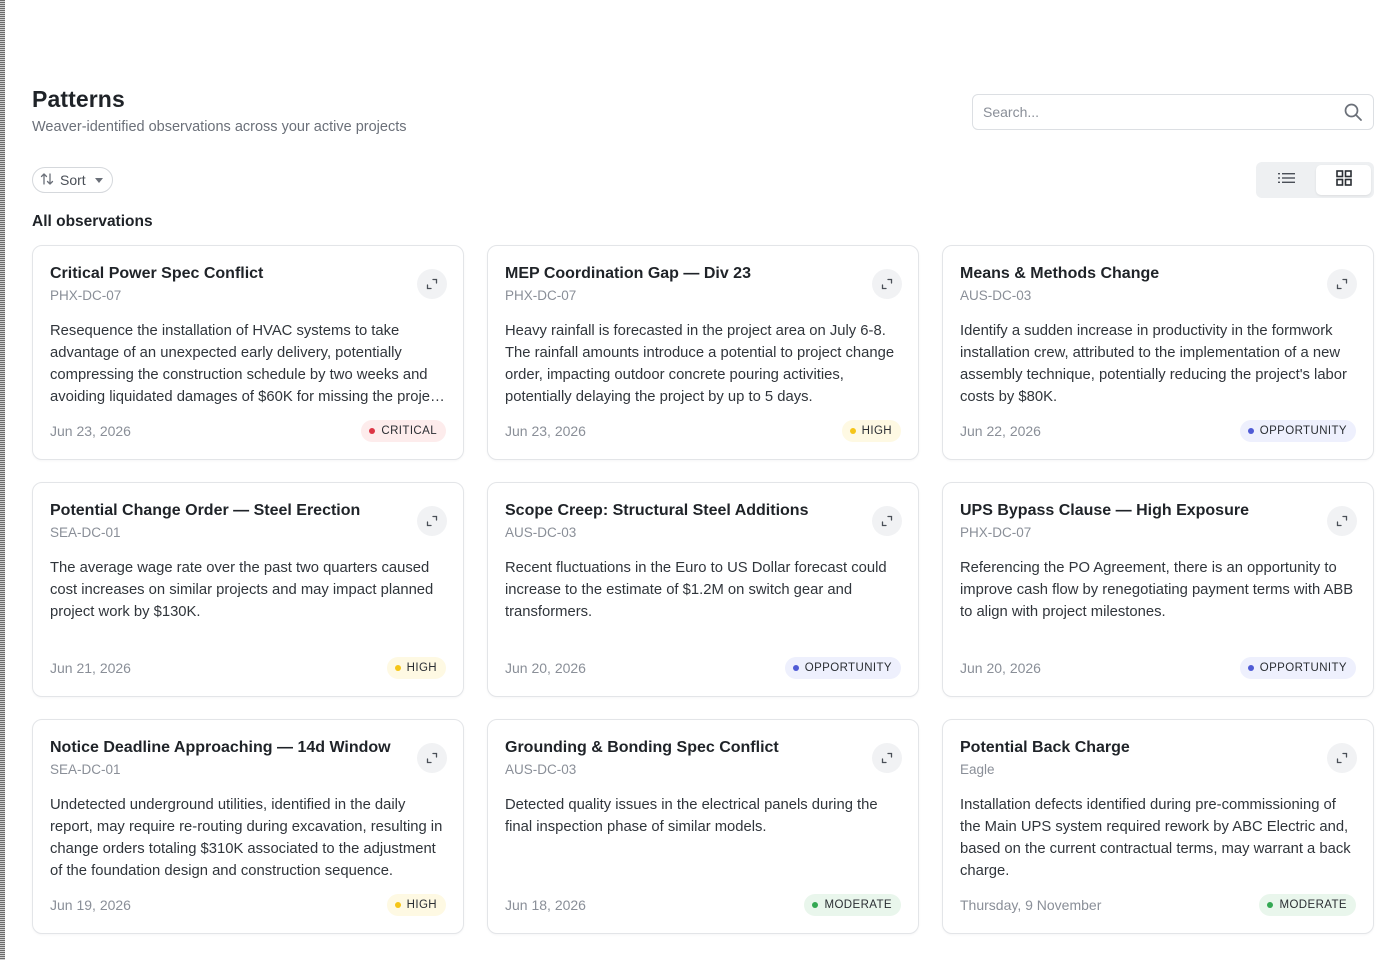 The width and height of the screenshot is (1400, 960). Describe the element at coordinates (98, 180) in the screenshot. I see `chevron-down-icon` at that location.